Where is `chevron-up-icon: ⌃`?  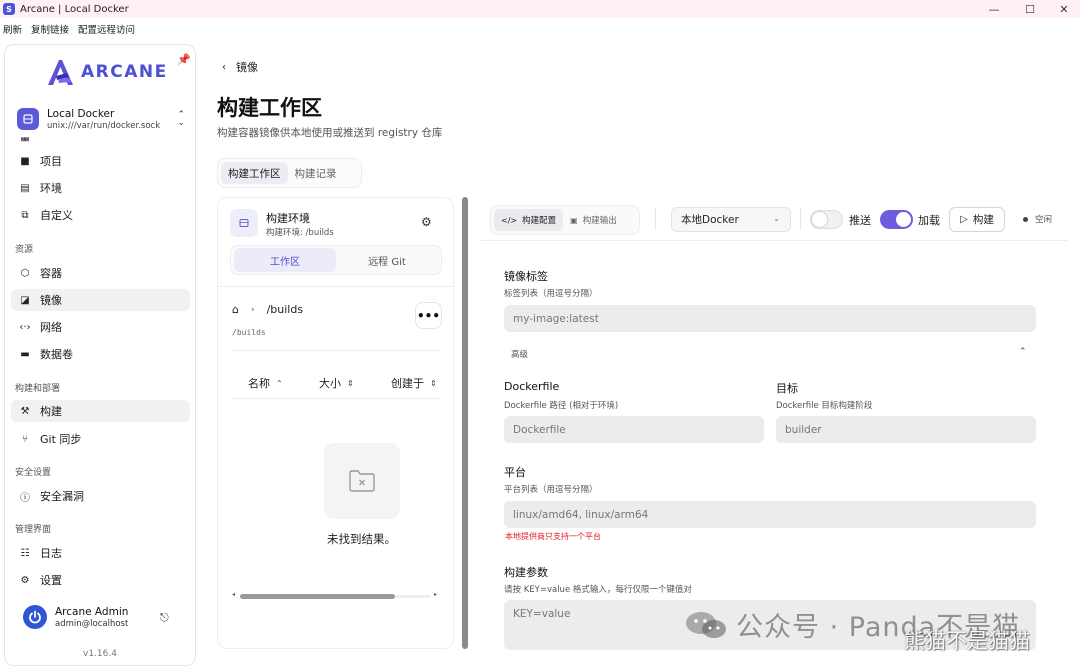
chevron-up-icon: ⌃ is located at coordinates (1023, 352).